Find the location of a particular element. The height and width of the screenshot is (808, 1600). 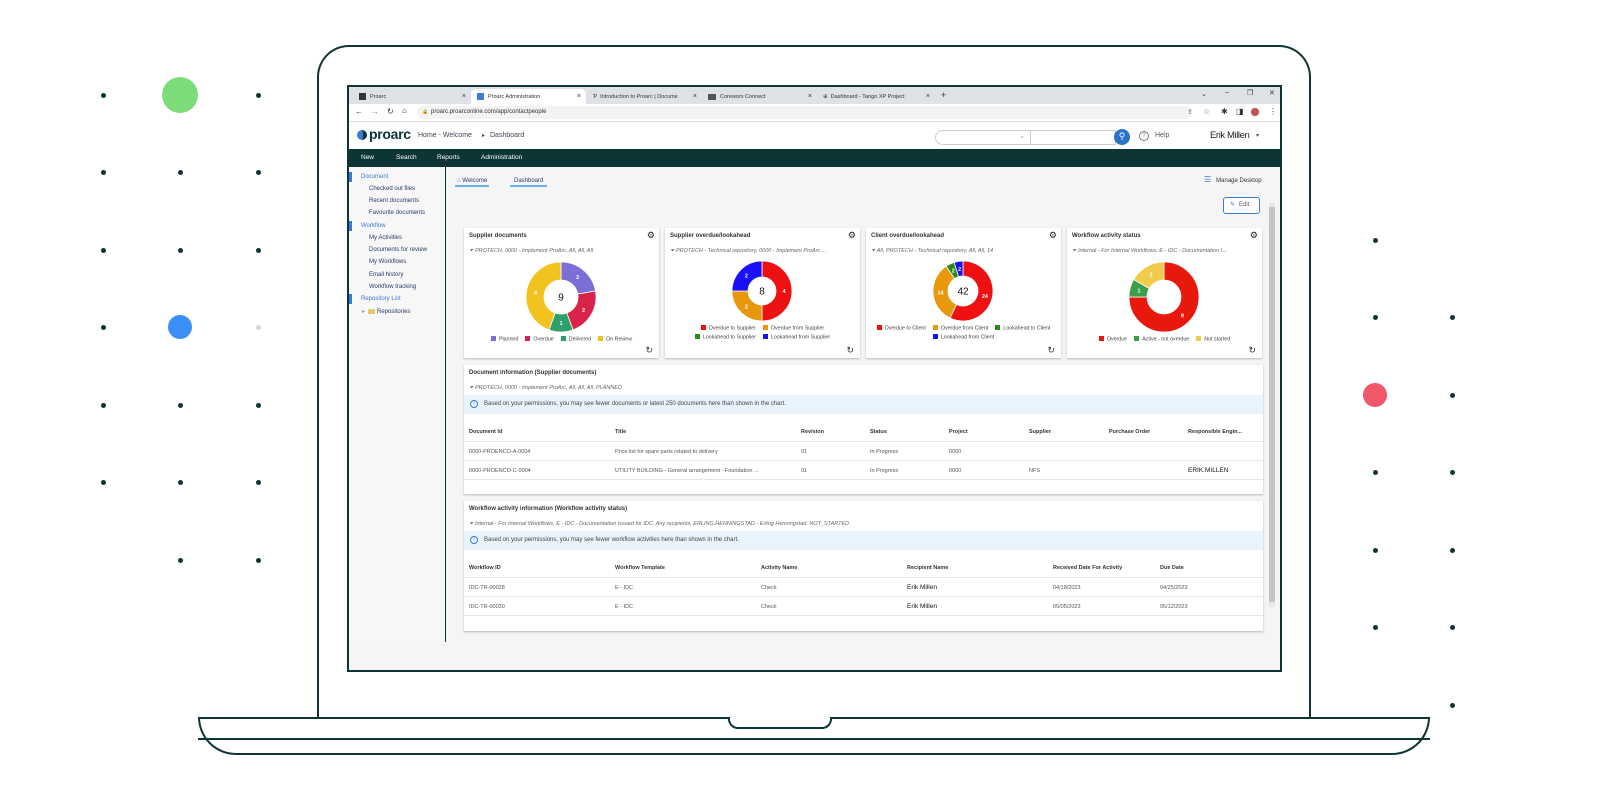

sidepanel-icon: ◨ is located at coordinates (1240, 111).